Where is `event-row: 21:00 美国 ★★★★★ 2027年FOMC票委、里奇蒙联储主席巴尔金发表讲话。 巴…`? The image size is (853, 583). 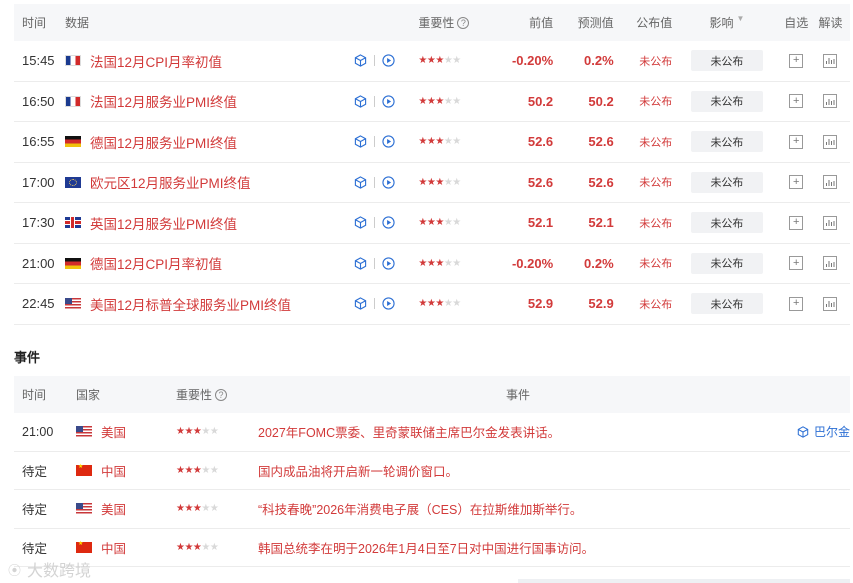 event-row: 21:00 美国 ★★★★★ 2027年FOMC票委、里奇蒙联储主席巴尔金发表讲话。 巴… is located at coordinates (432, 432).